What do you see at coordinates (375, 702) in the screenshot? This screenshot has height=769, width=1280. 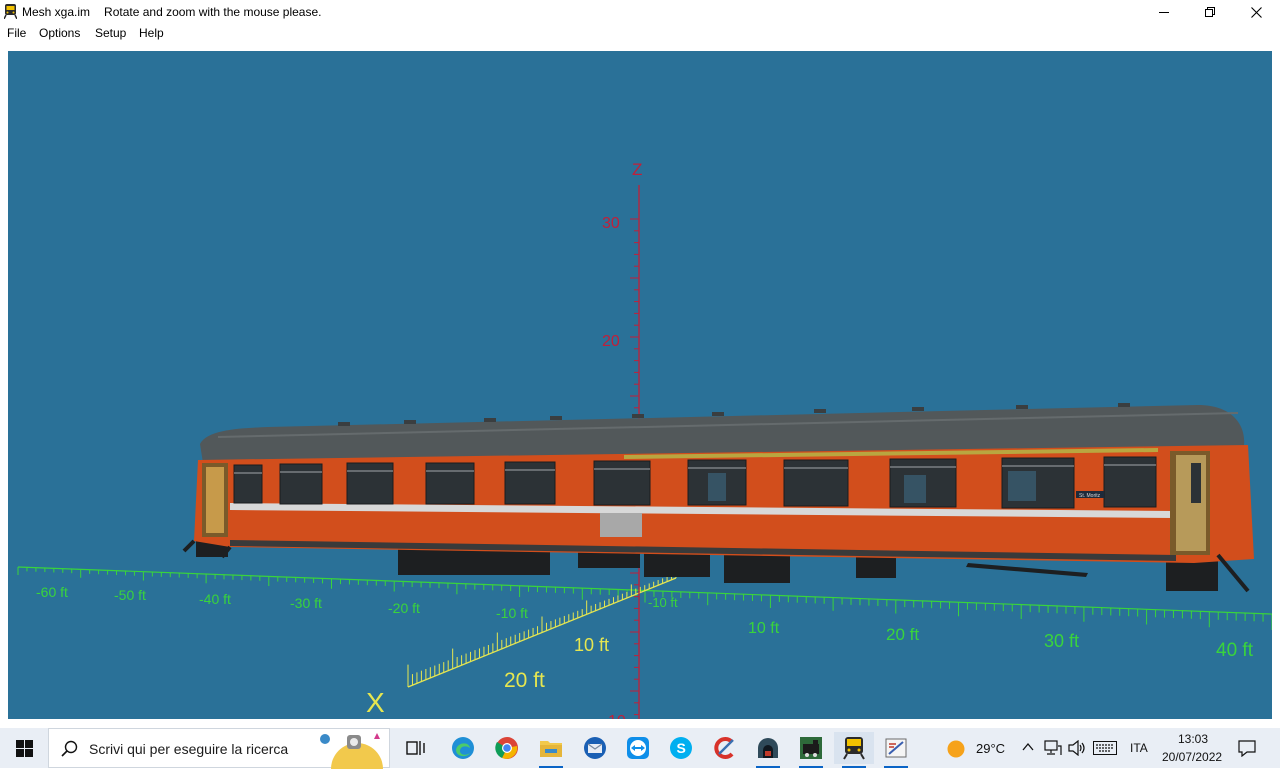 I see `x-axis-label: X` at bounding box center [375, 702].